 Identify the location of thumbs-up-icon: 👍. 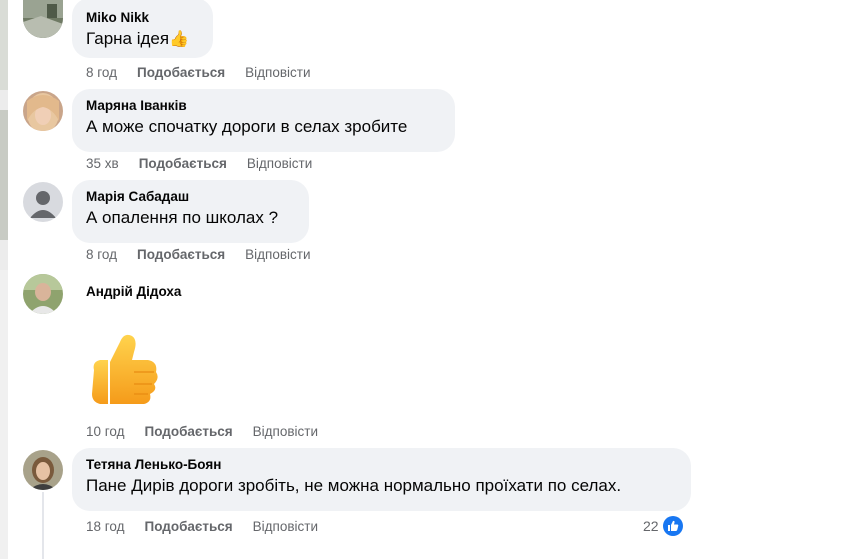
(179, 39).